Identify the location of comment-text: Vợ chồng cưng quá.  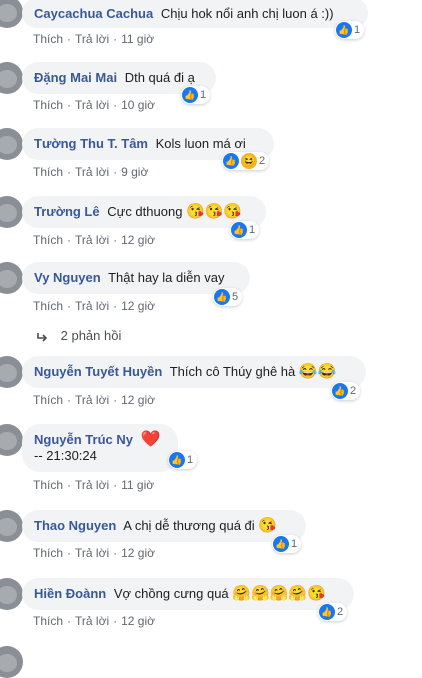
(171, 593).